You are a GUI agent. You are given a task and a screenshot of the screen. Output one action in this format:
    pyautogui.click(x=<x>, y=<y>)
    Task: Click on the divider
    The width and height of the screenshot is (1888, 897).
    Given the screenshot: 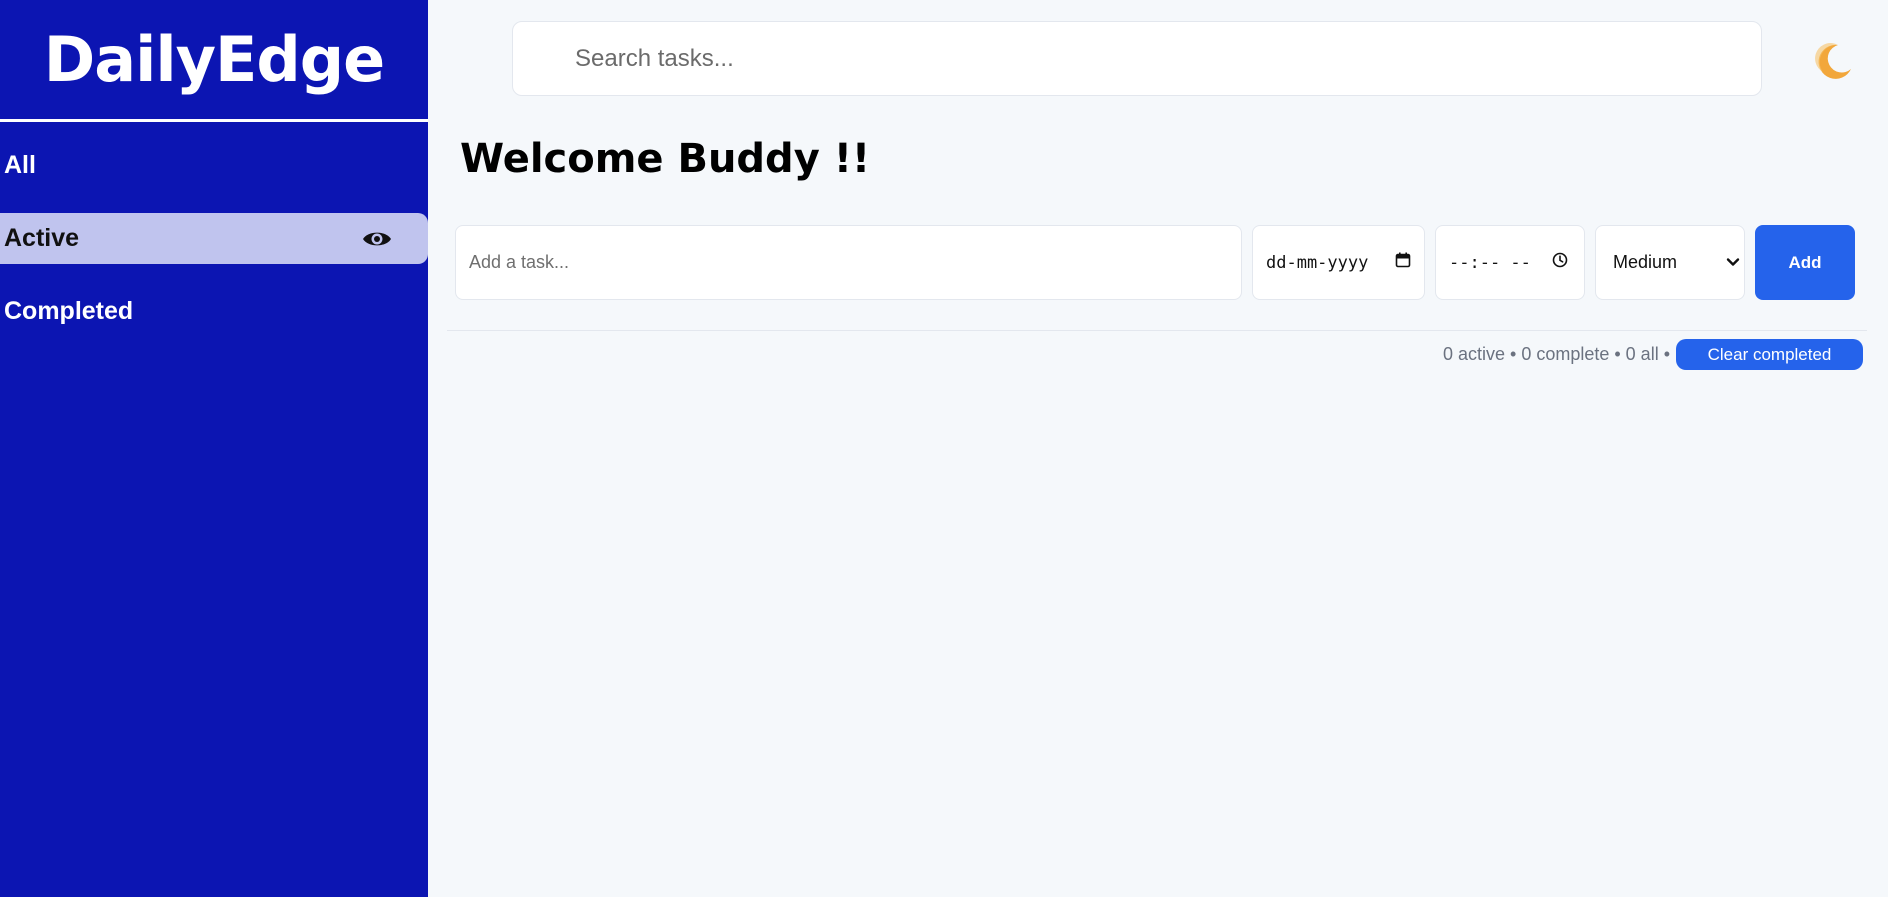 What is the action you would take?
    pyautogui.click(x=1157, y=330)
    